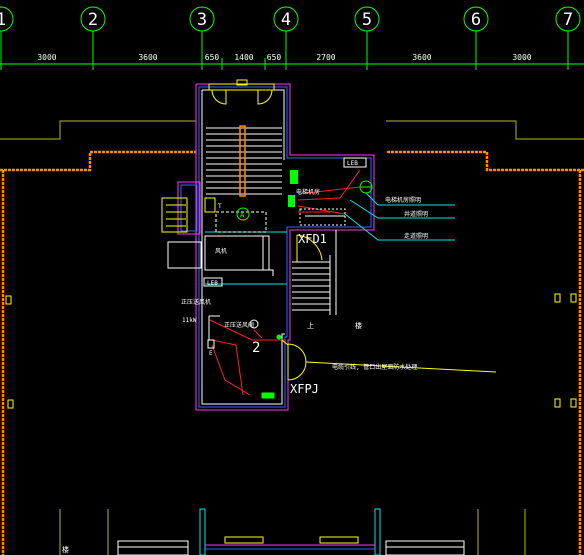  I want to click on top-doors, so click(241, 92).